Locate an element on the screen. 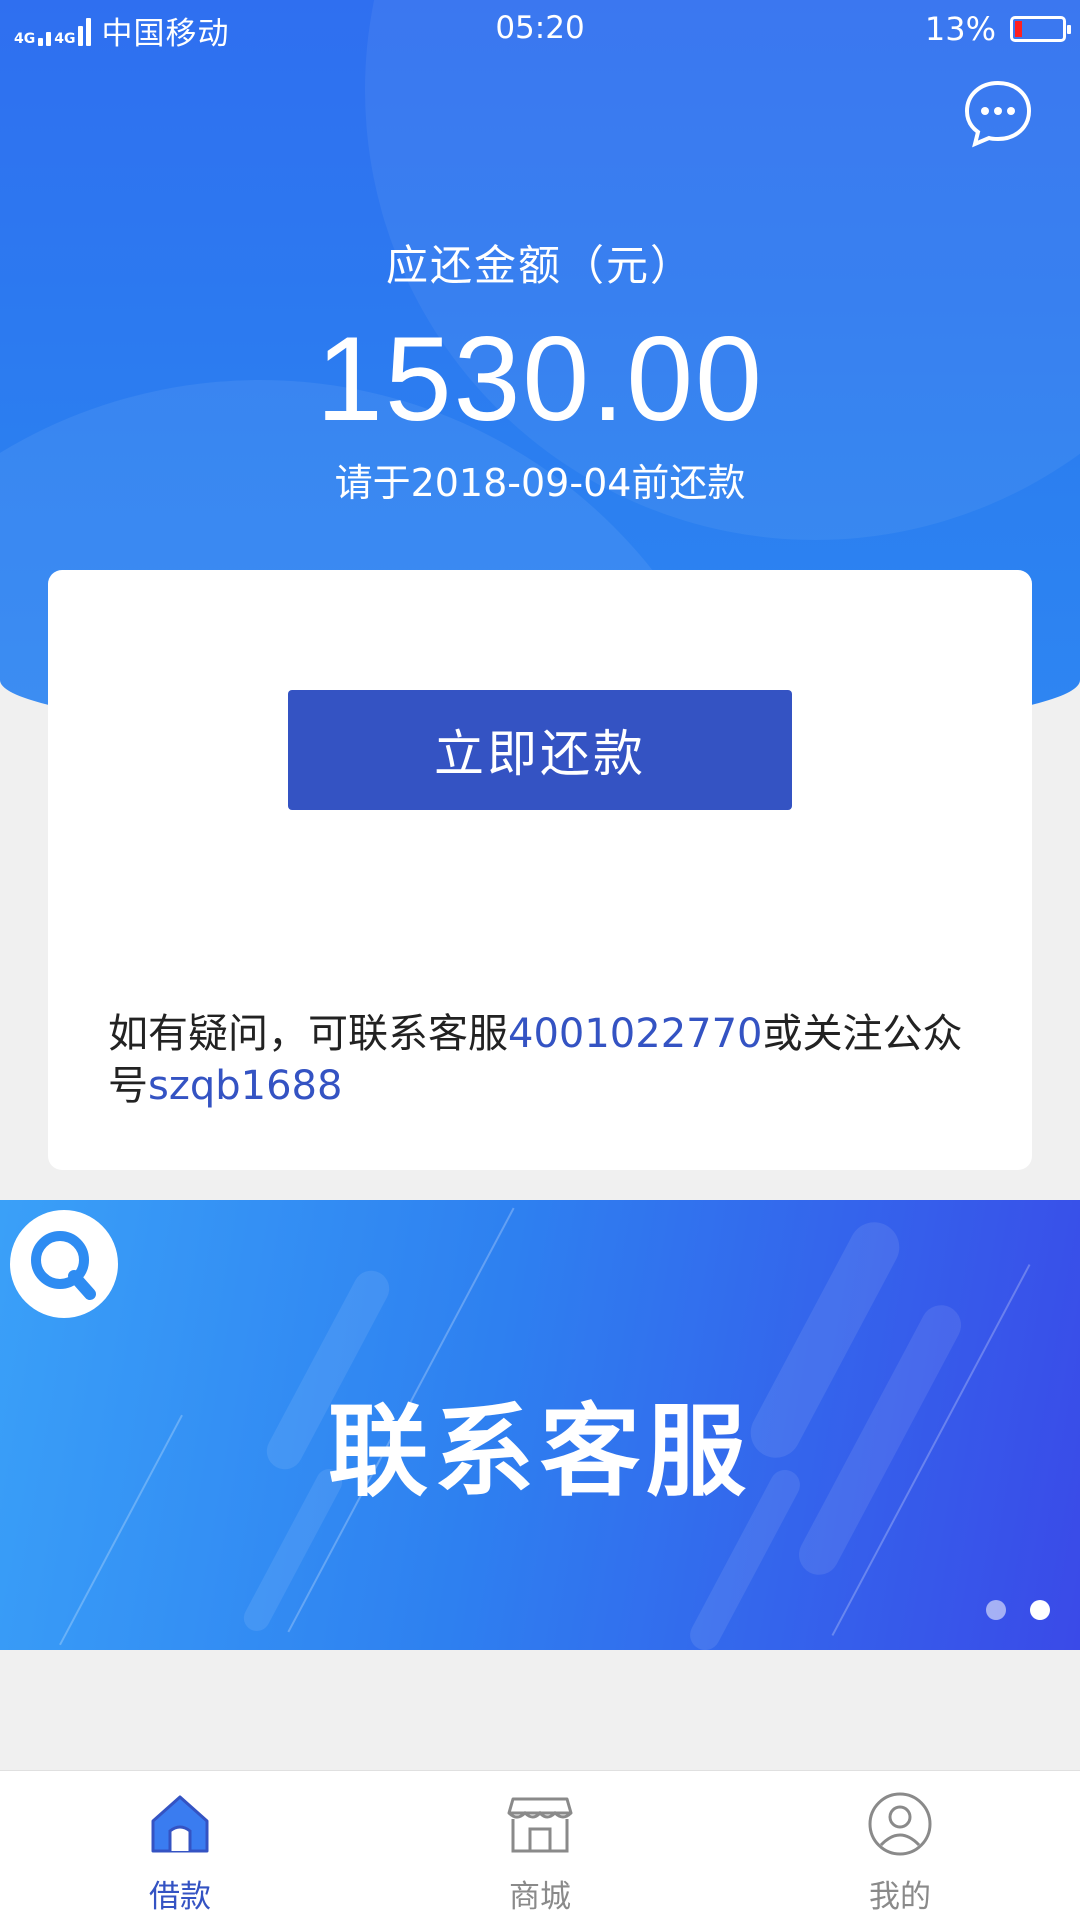  tab-label: 商城 is located at coordinates (540, 1897).